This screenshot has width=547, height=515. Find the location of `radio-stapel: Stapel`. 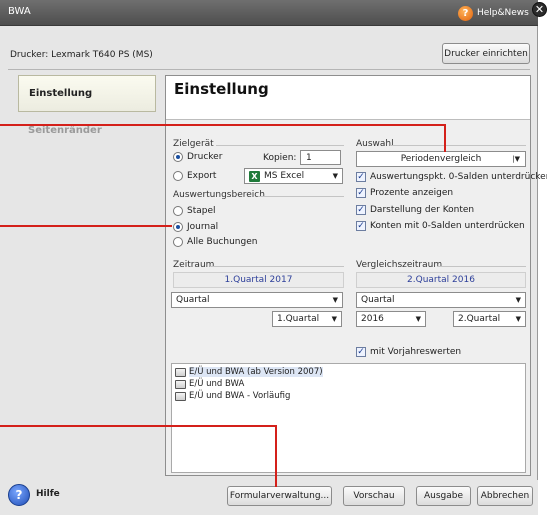

radio-stapel: Stapel is located at coordinates (194, 211).